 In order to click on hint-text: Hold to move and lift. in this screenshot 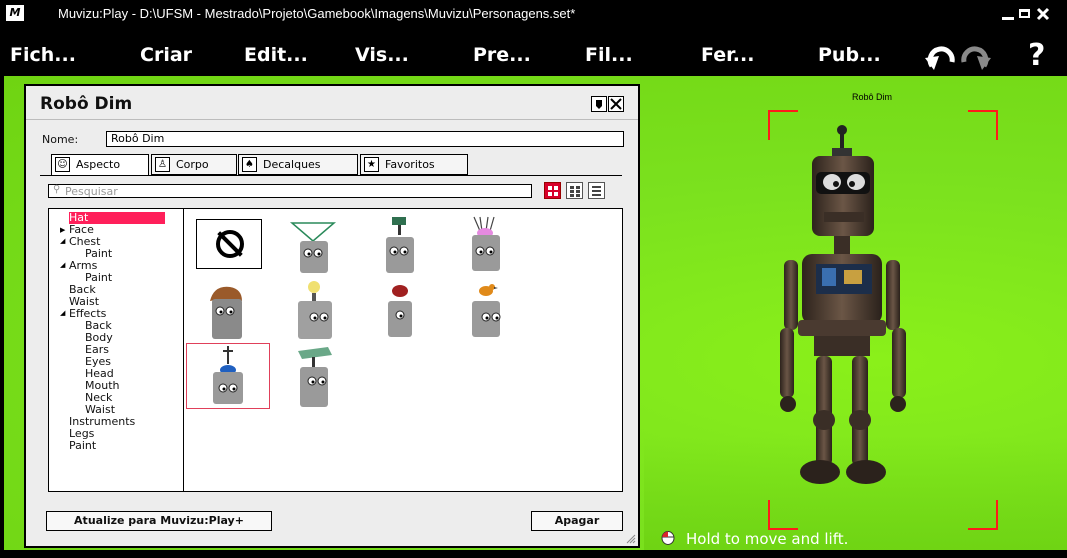, I will do `click(767, 539)`.